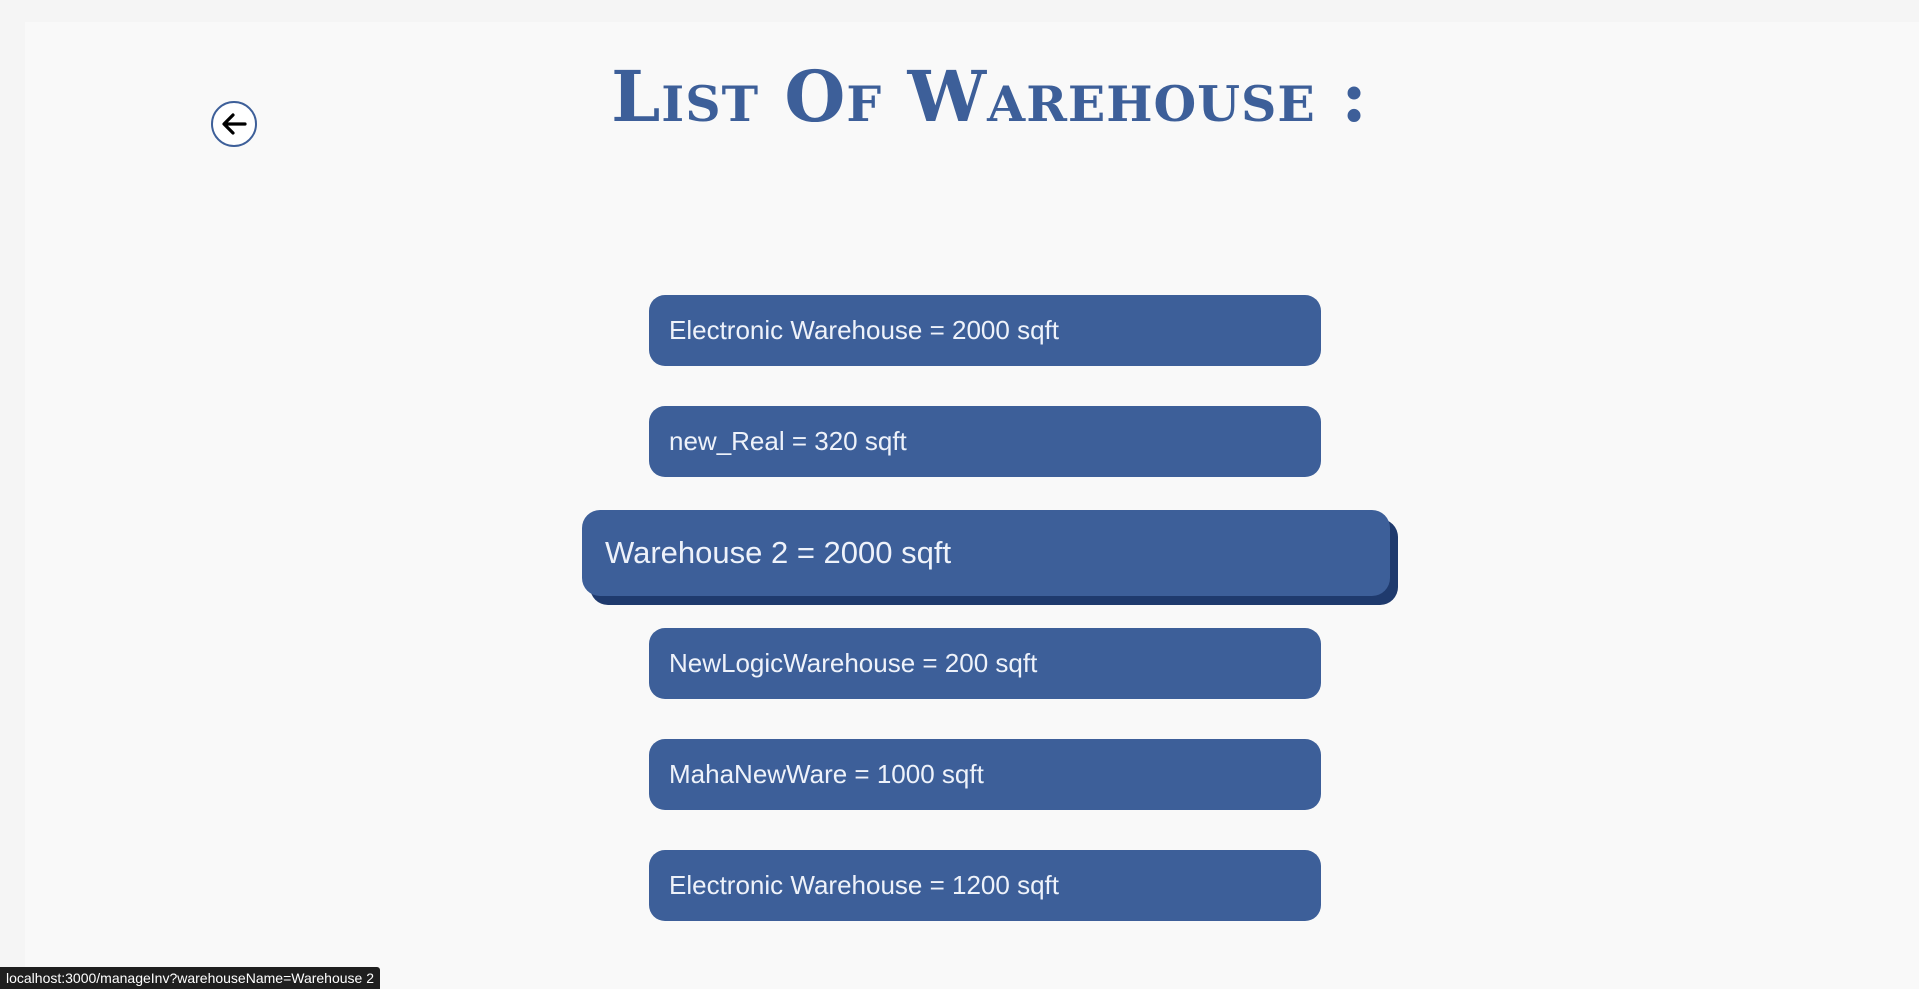 This screenshot has width=1919, height=989. I want to click on warehouse-item: MahaNewWare = 1000 sqft, so click(985, 774).